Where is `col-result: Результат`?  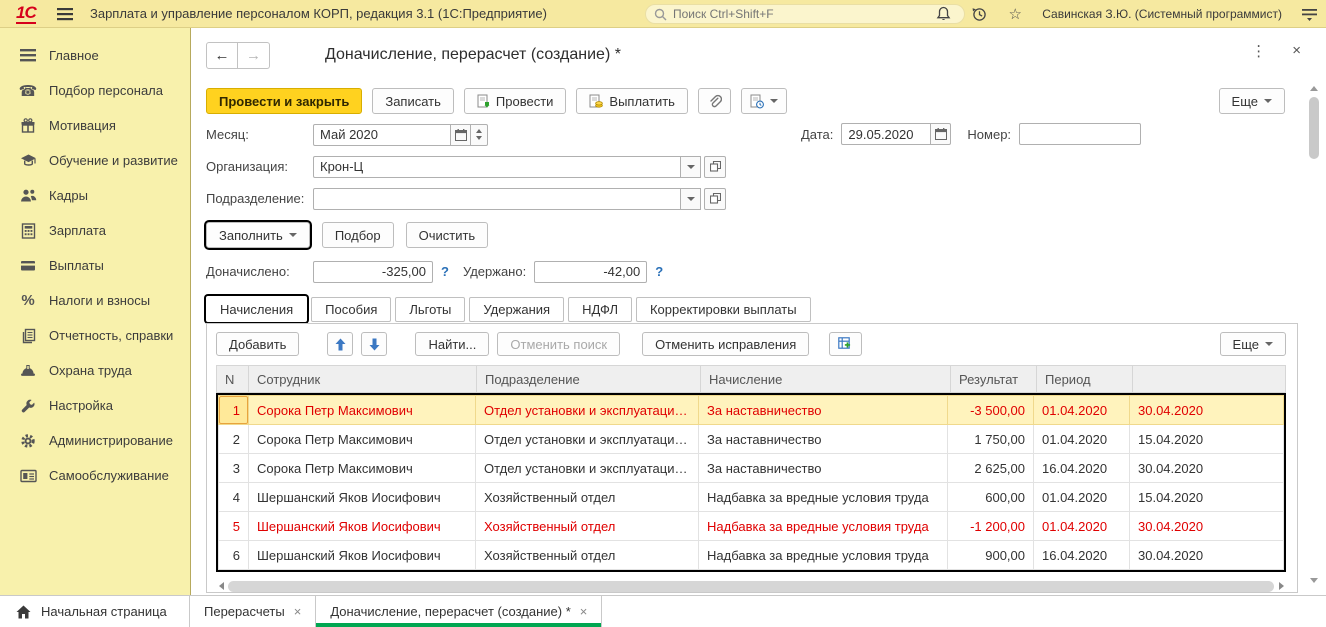
col-result: Результат is located at coordinates (993, 379).